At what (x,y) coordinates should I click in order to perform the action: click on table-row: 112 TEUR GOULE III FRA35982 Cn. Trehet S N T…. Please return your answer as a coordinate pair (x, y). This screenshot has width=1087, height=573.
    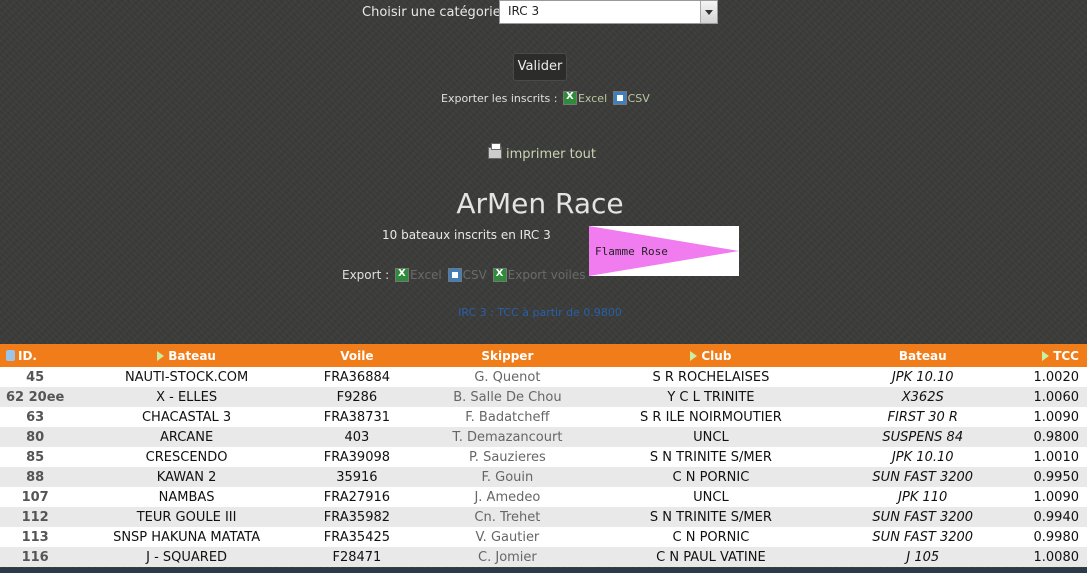
    Looking at the image, I should click on (543, 517).